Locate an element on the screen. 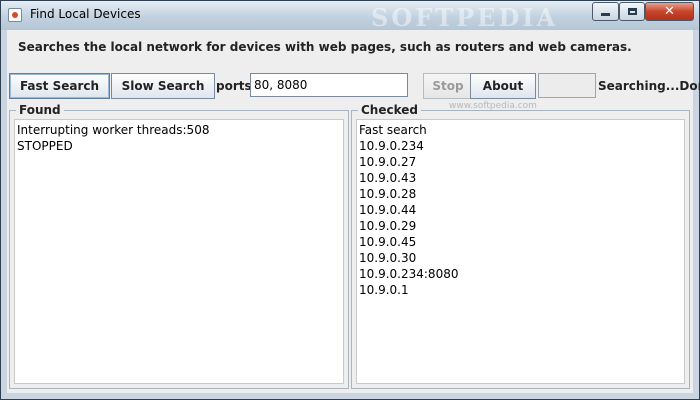 Image resolution: width=700 pixels, height=400 pixels. window-title: Find Local Devices is located at coordinates (85, 14).